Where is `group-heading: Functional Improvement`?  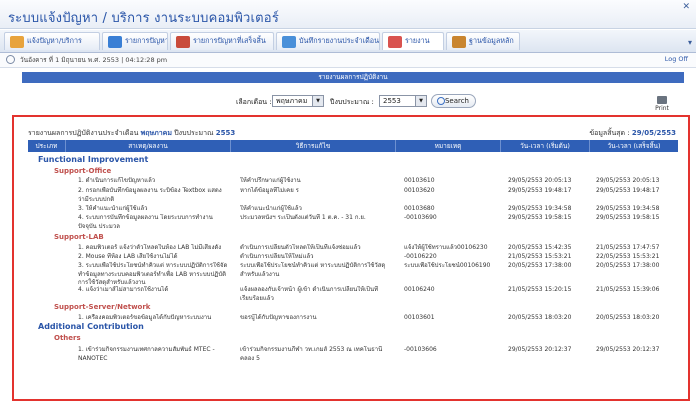 group-heading: Functional Improvement is located at coordinates (93, 159).